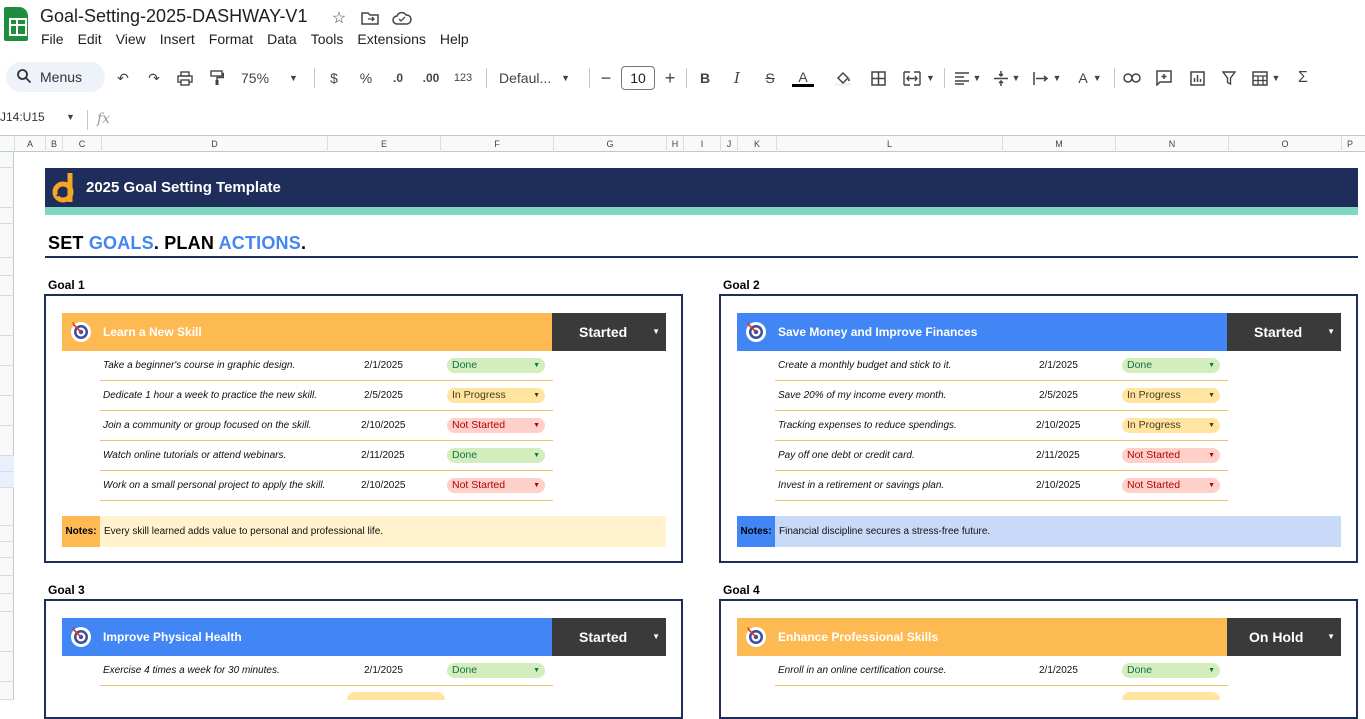 The image size is (1365, 719). Describe the element at coordinates (770, 78) in the screenshot. I see `strikethrough-icon: S` at that location.